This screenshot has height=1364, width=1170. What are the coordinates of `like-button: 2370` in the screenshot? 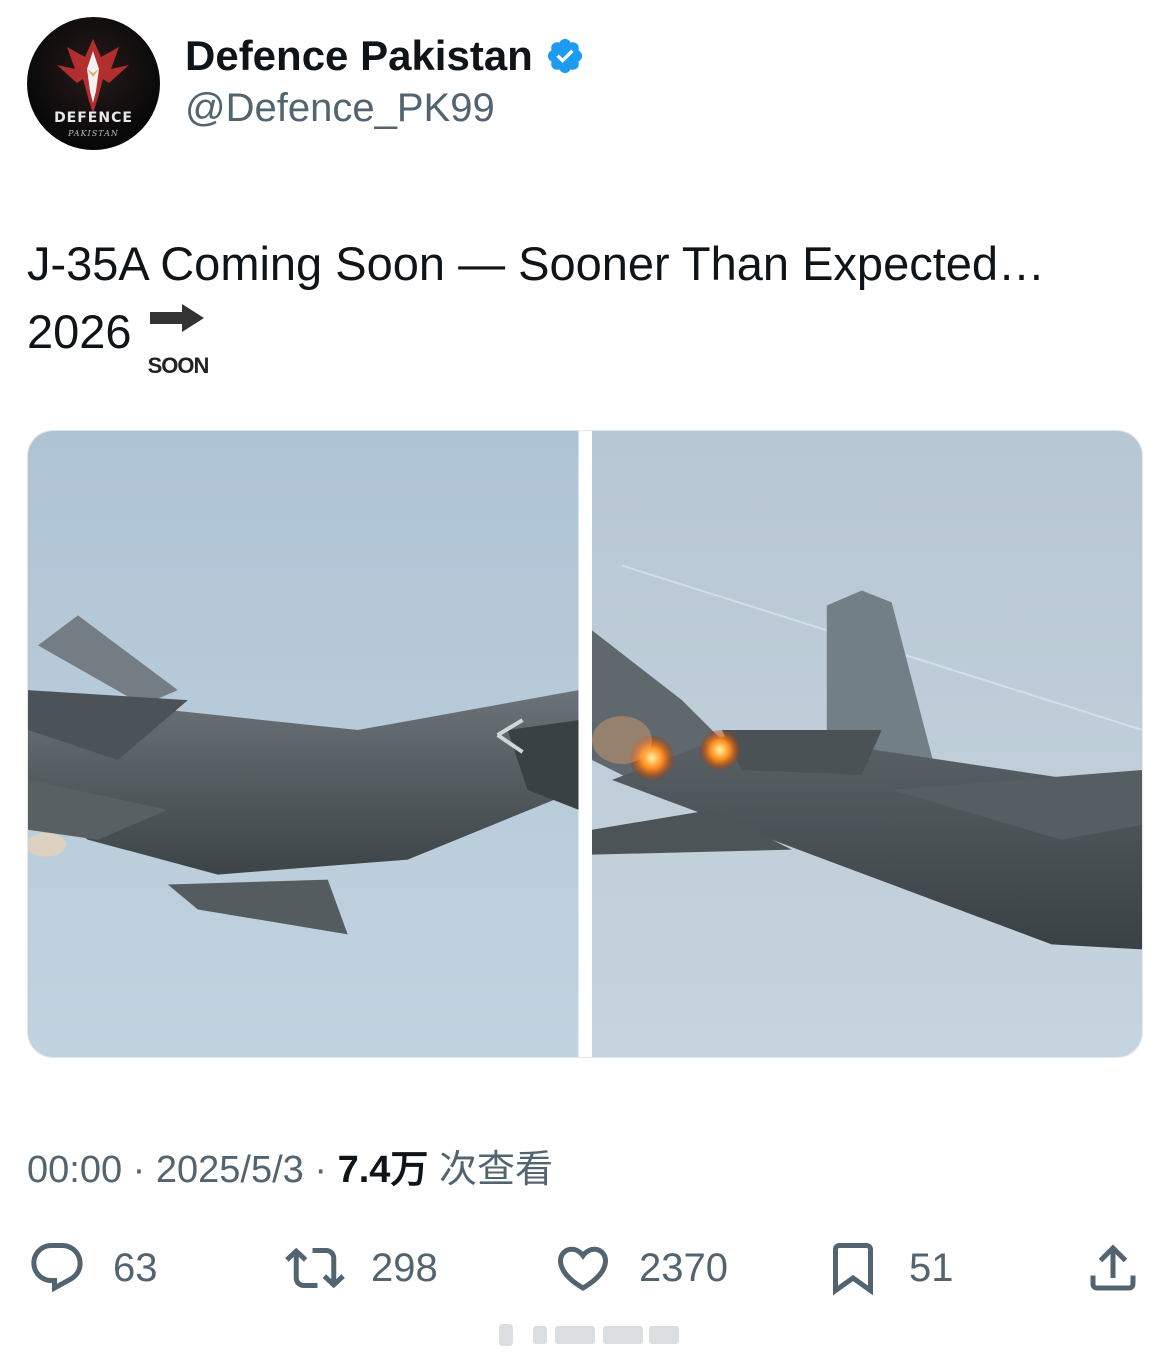 It's located at (640, 1268).